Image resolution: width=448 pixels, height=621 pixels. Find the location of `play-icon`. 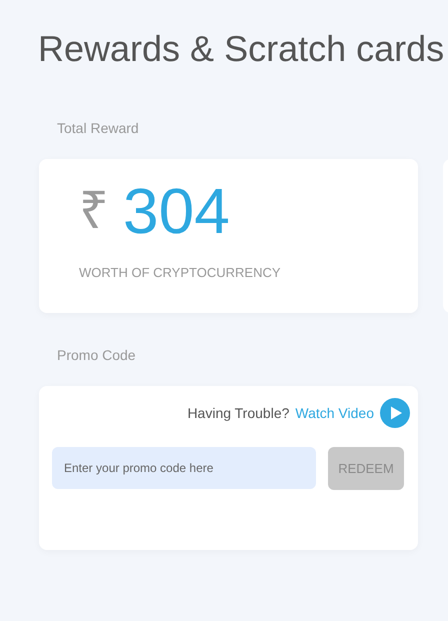

play-icon is located at coordinates (395, 413).